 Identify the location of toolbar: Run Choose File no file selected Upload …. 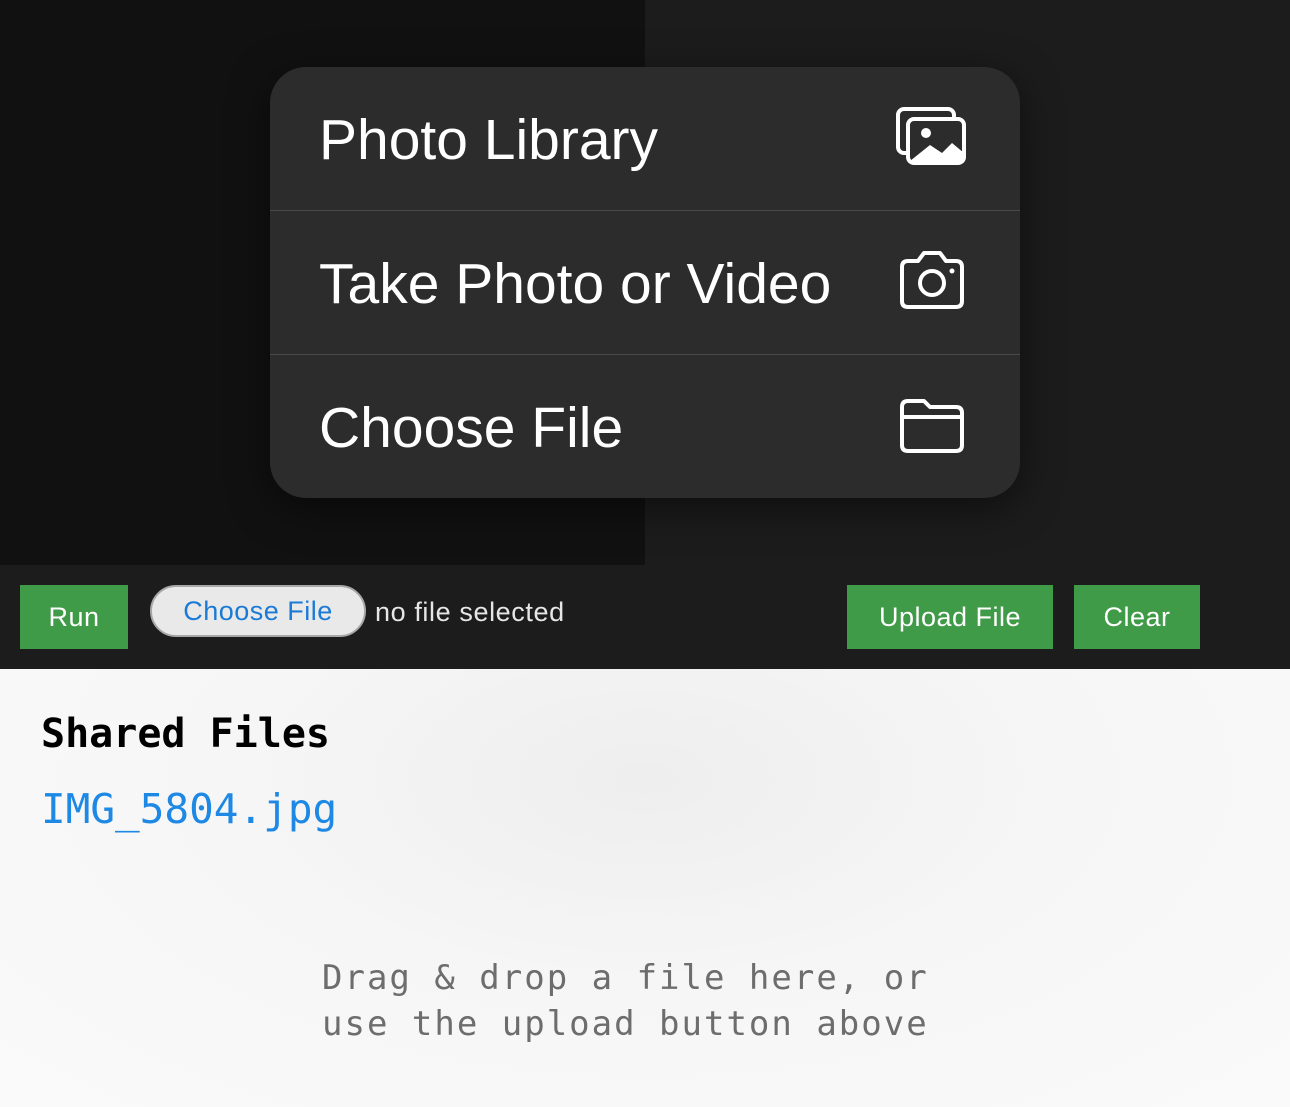
(645, 617).